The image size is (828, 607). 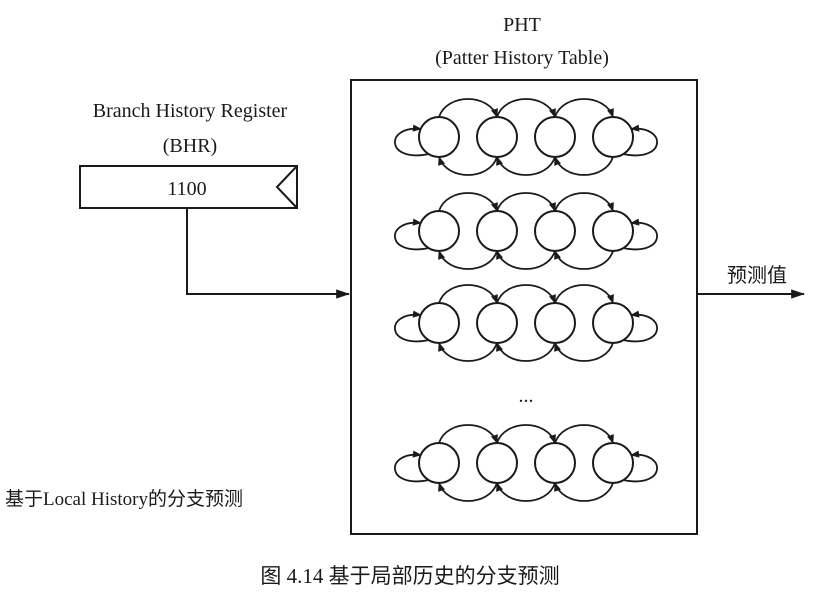 I want to click on bhr-label-abbrev: (BHR), so click(x=190, y=146).